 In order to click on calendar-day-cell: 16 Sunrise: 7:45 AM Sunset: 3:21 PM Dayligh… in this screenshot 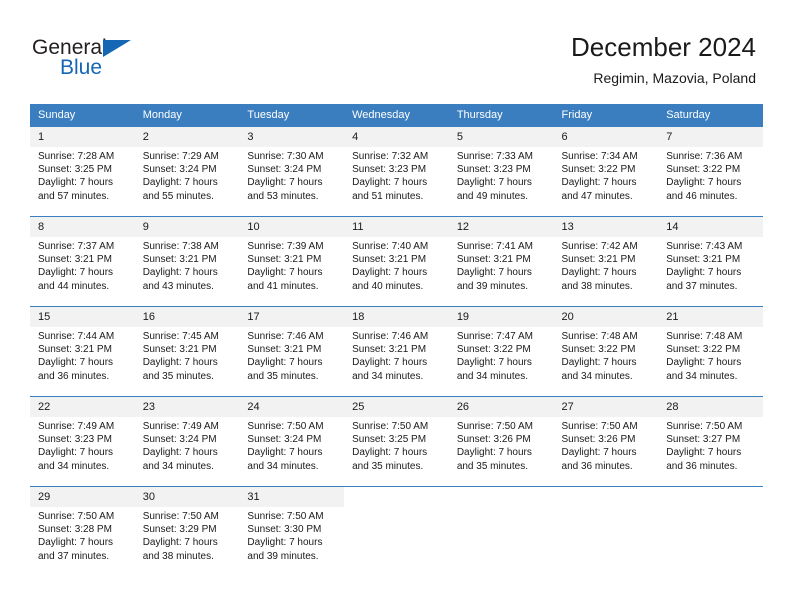, I will do `click(187, 351)`.